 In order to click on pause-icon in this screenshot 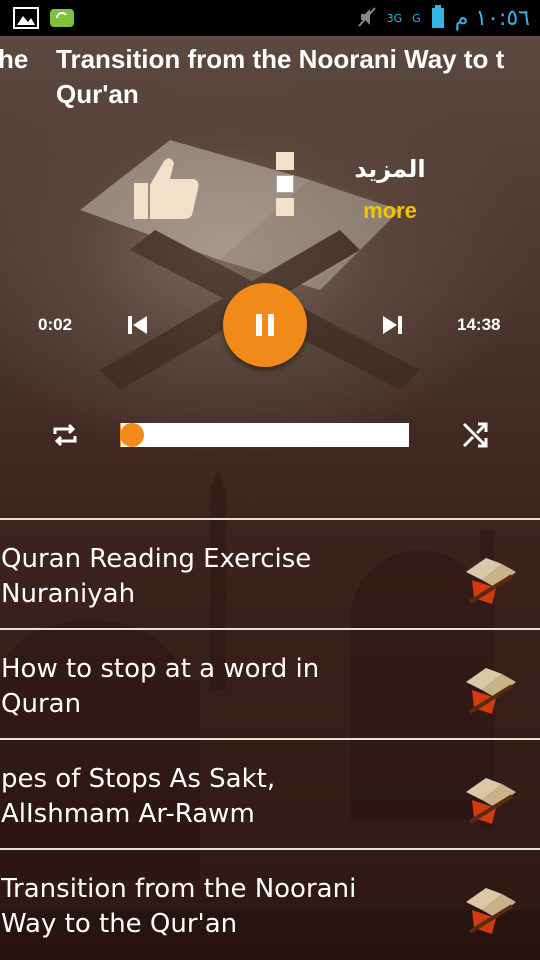, I will do `click(265, 325)`.